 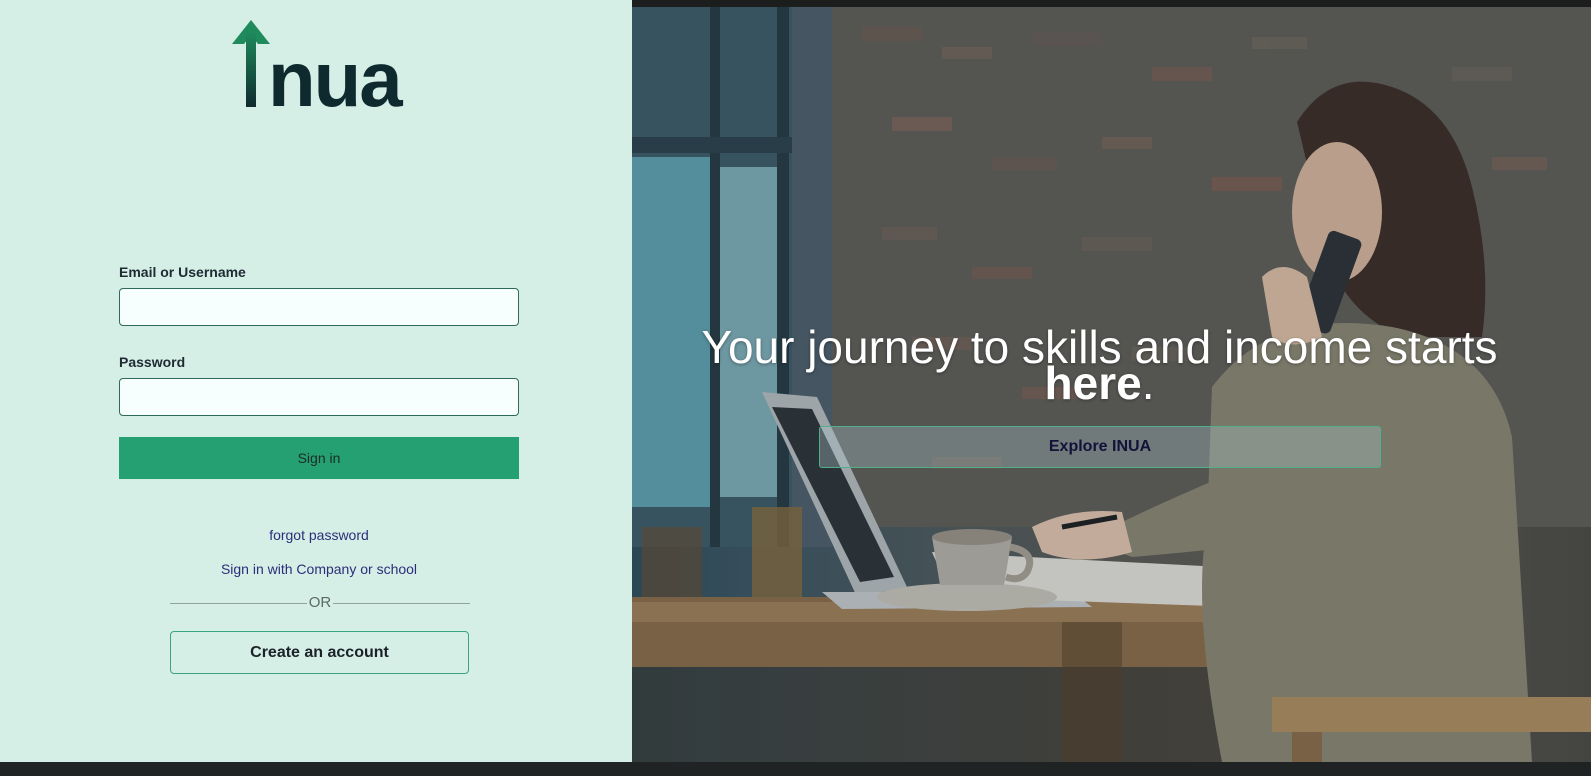 What do you see at coordinates (795, 769) in the screenshot?
I see `bottom-bar` at bounding box center [795, 769].